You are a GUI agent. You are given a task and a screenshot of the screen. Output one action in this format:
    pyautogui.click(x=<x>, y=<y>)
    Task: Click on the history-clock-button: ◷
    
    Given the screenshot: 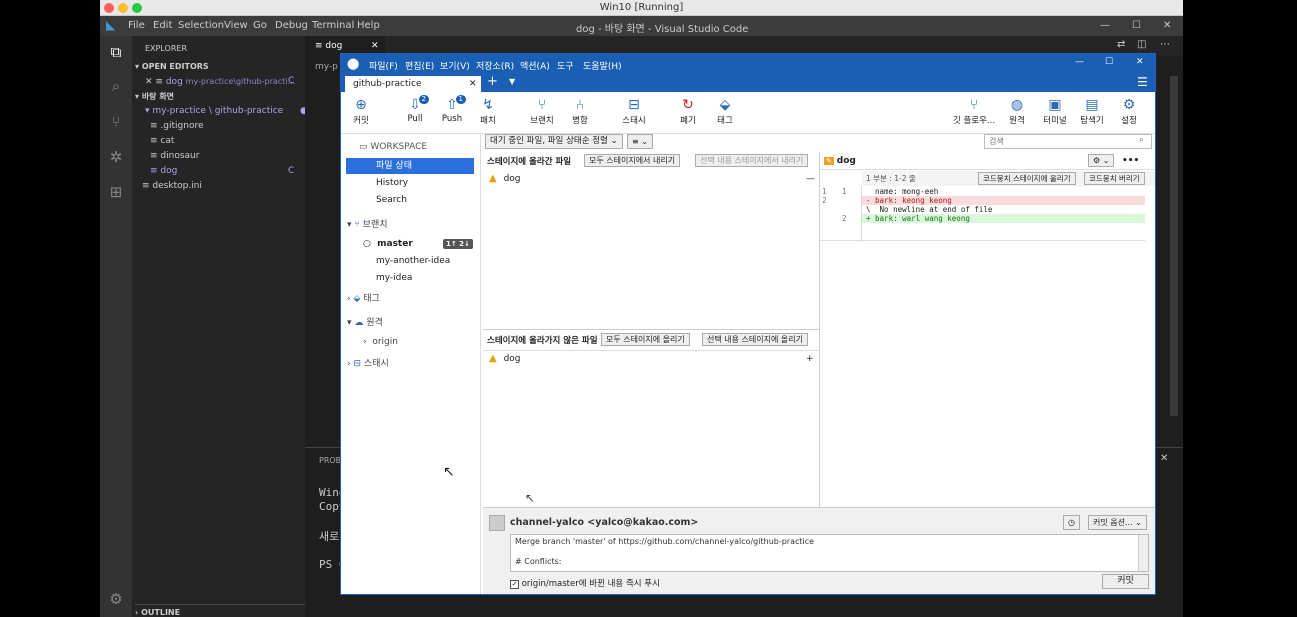 What is the action you would take?
    pyautogui.click(x=1071, y=522)
    